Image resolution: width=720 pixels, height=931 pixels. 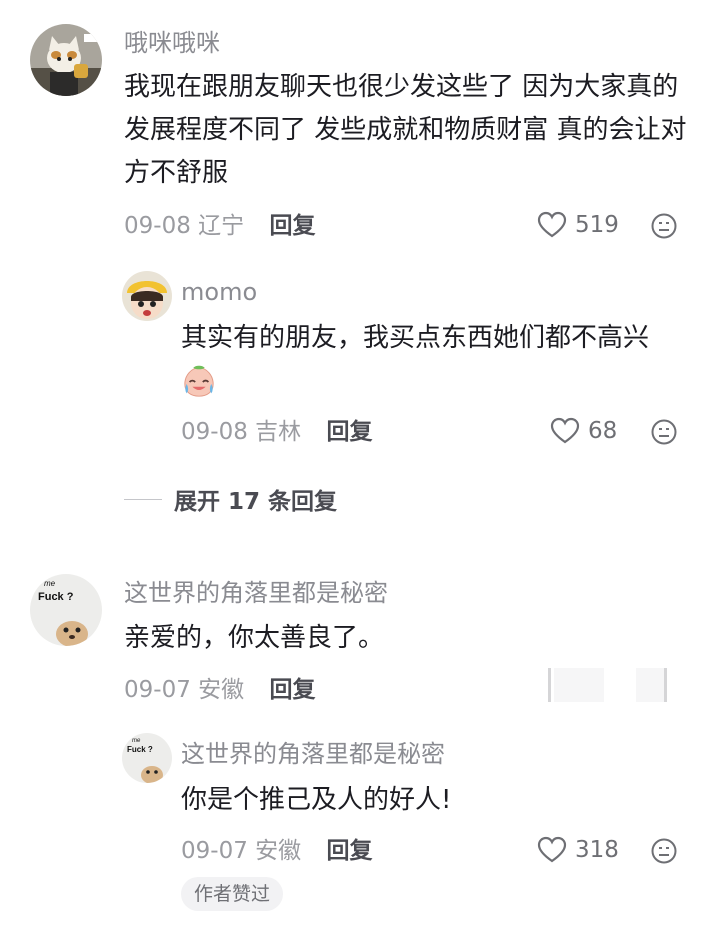 What do you see at coordinates (254, 638) in the screenshot?
I see `comment-text: 亲爱的，你太善良了。` at bounding box center [254, 638].